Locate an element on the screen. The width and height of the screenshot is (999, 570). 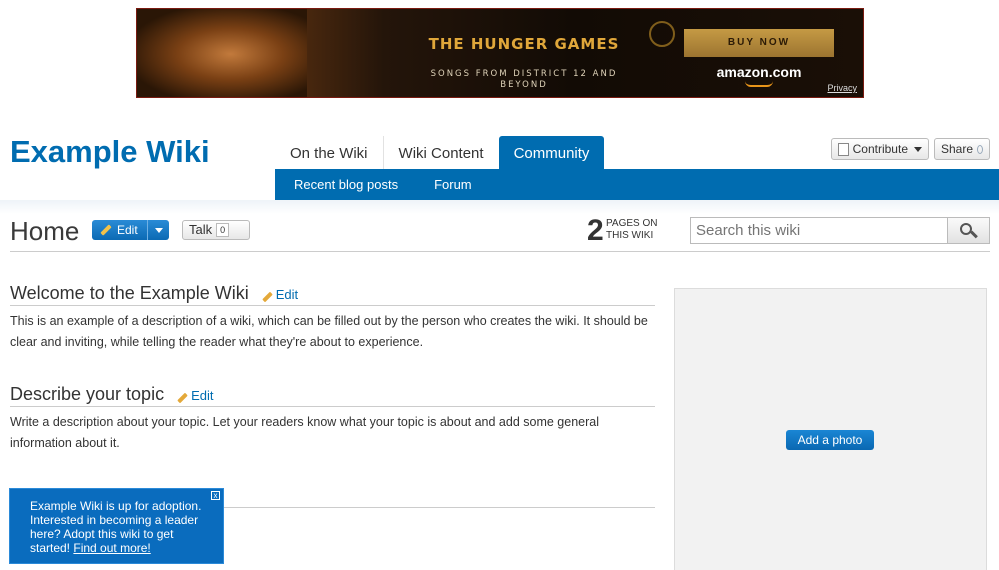
share-button: Share is located at coordinates (962, 149).